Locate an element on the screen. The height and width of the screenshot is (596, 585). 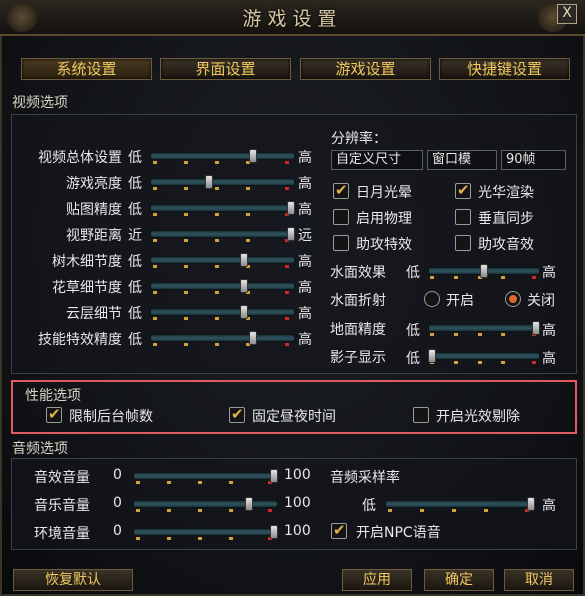
ground-detail-high: 高 is located at coordinates (549, 331).